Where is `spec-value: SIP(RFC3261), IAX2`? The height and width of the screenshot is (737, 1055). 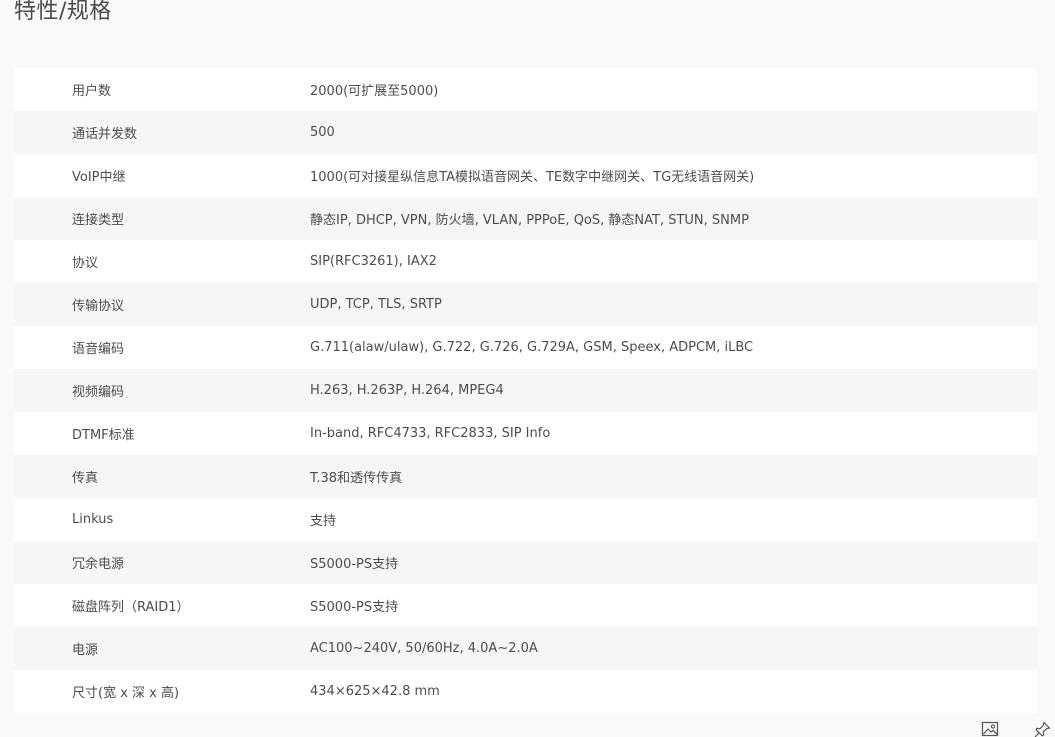
spec-value: SIP(RFC3261), IAX2 is located at coordinates (673, 261).